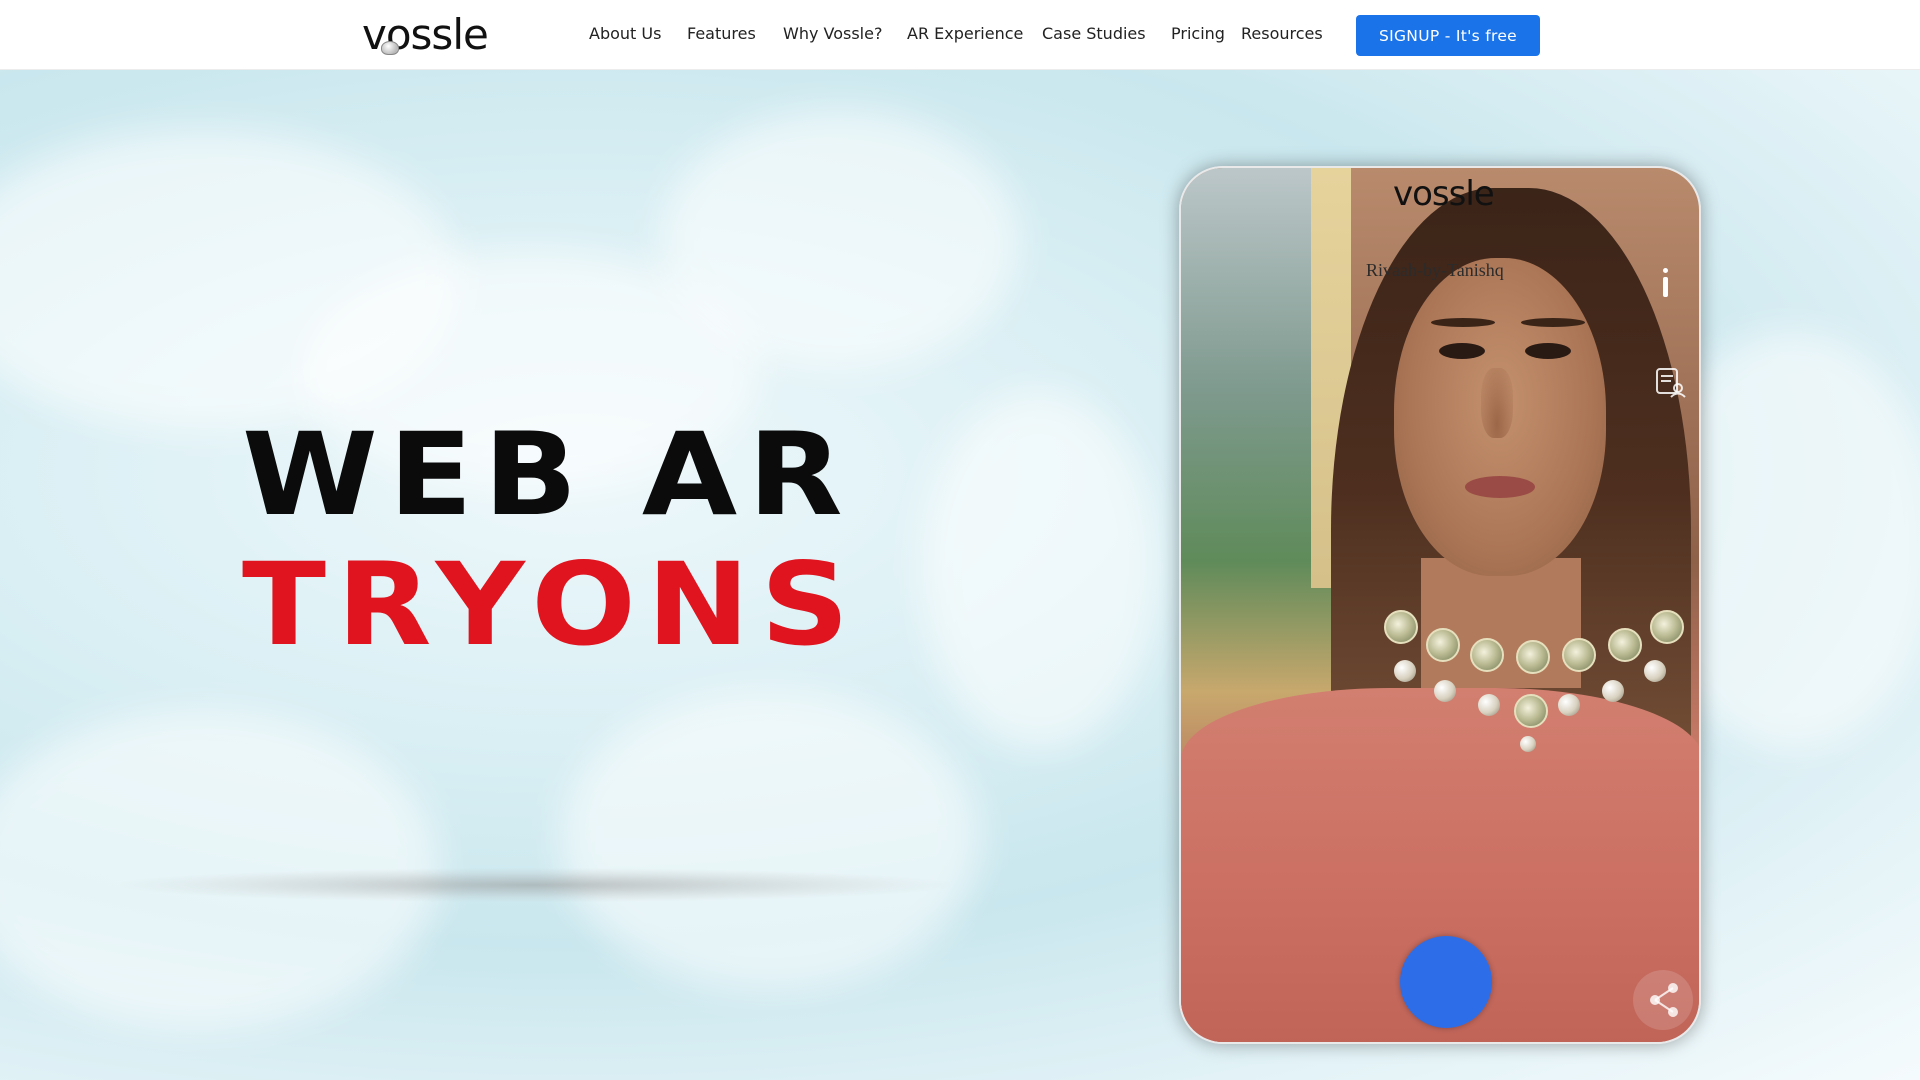  What do you see at coordinates (548, 474) in the screenshot?
I see `hero-title-line1: WEB AR` at bounding box center [548, 474].